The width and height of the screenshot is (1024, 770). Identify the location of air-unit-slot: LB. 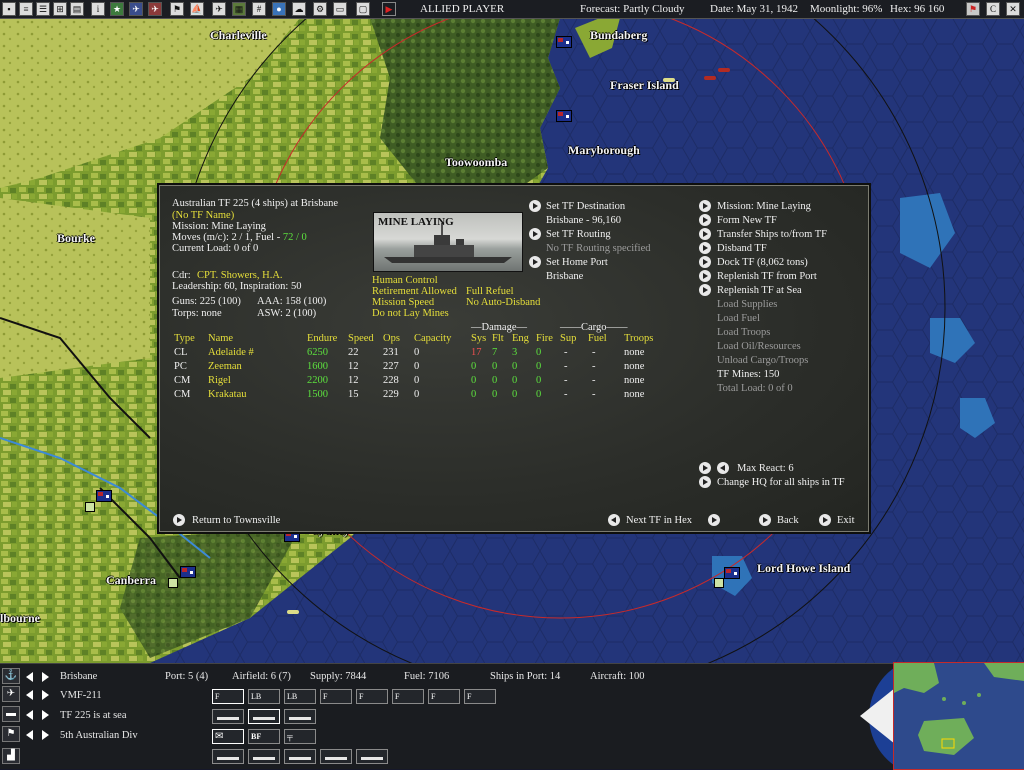
(300, 696).